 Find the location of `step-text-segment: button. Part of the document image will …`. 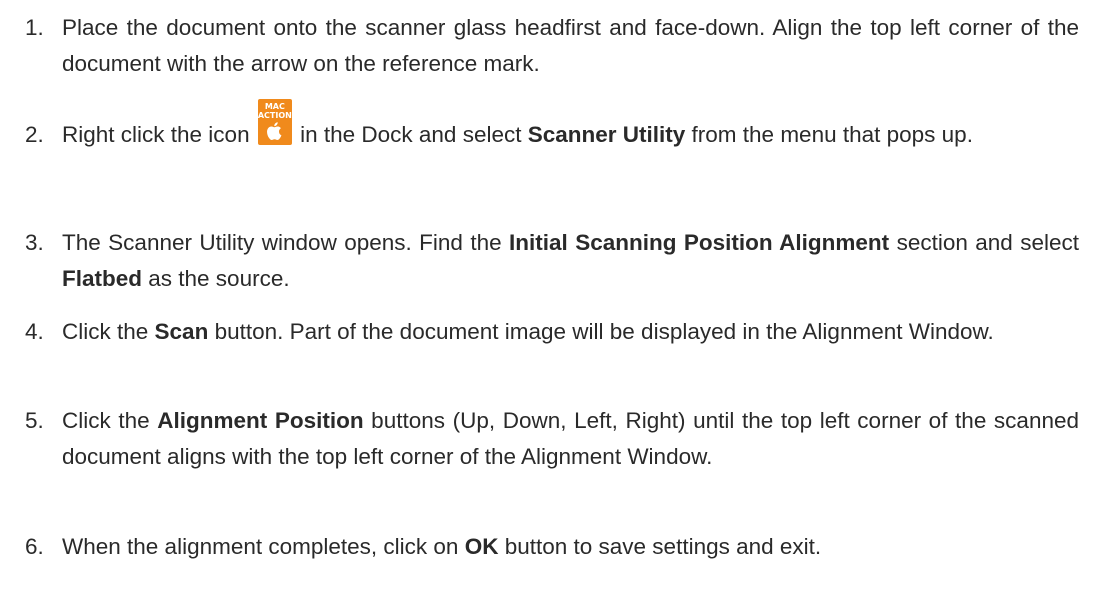

step-text-segment: button. Part of the document image will … is located at coordinates (601, 331).